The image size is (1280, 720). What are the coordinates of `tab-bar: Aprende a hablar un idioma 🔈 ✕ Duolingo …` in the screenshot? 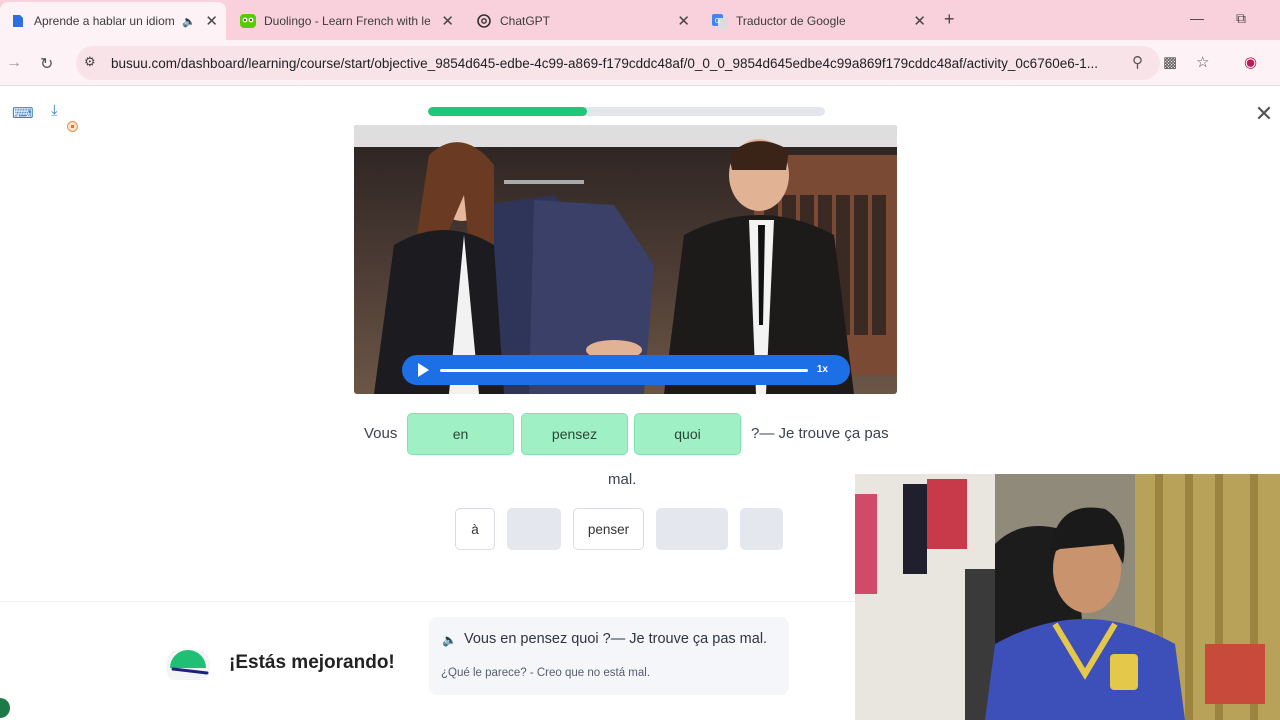 It's located at (640, 20).